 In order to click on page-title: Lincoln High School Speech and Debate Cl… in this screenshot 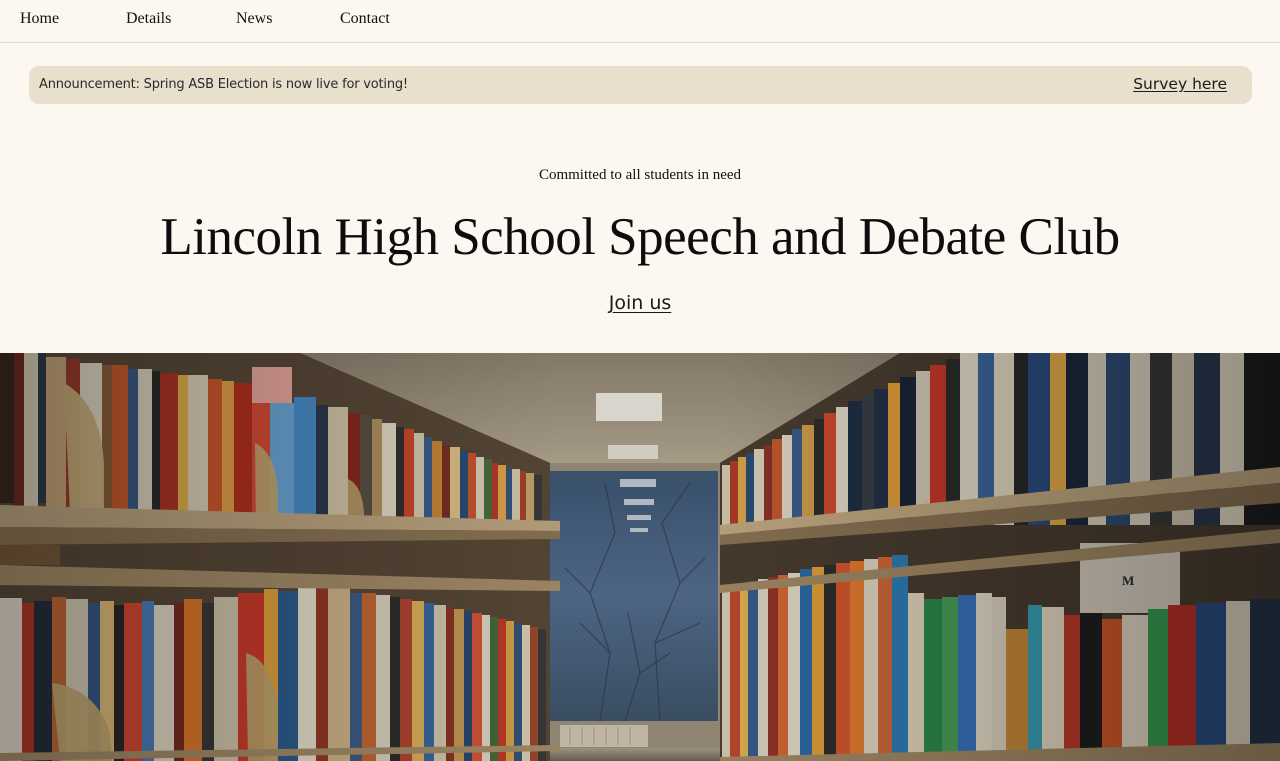, I will do `click(640, 237)`.